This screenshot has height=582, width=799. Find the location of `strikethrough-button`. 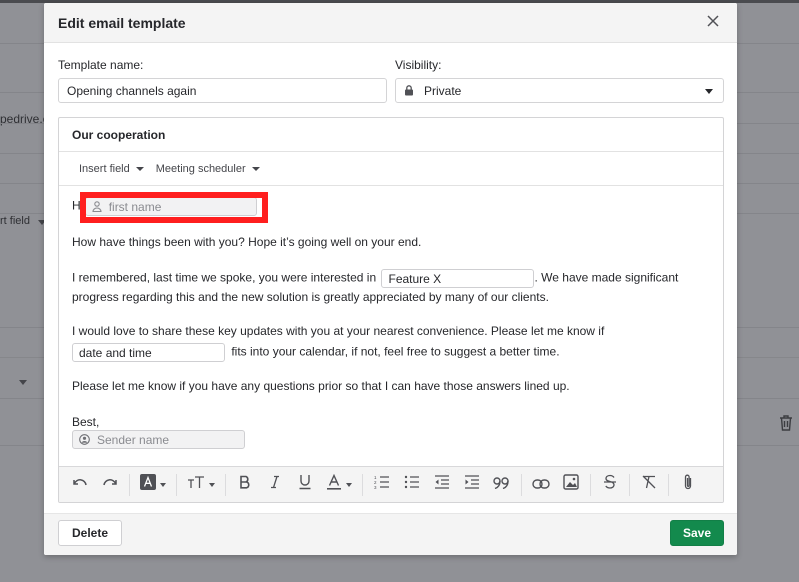

strikethrough-button is located at coordinates (610, 485).